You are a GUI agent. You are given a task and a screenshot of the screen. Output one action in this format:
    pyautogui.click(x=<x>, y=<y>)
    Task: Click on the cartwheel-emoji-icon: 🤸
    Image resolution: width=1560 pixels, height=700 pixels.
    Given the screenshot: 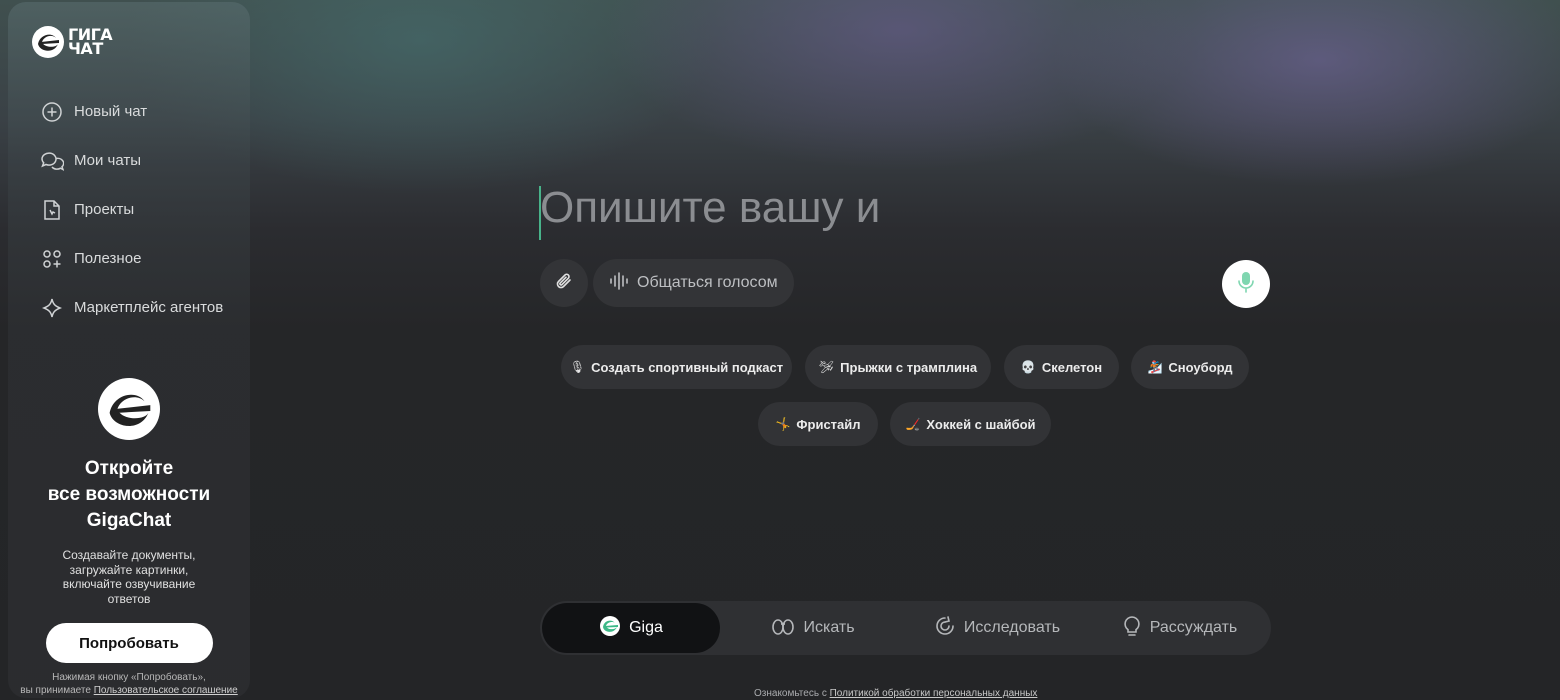 What is the action you would take?
    pyautogui.click(x=783, y=424)
    